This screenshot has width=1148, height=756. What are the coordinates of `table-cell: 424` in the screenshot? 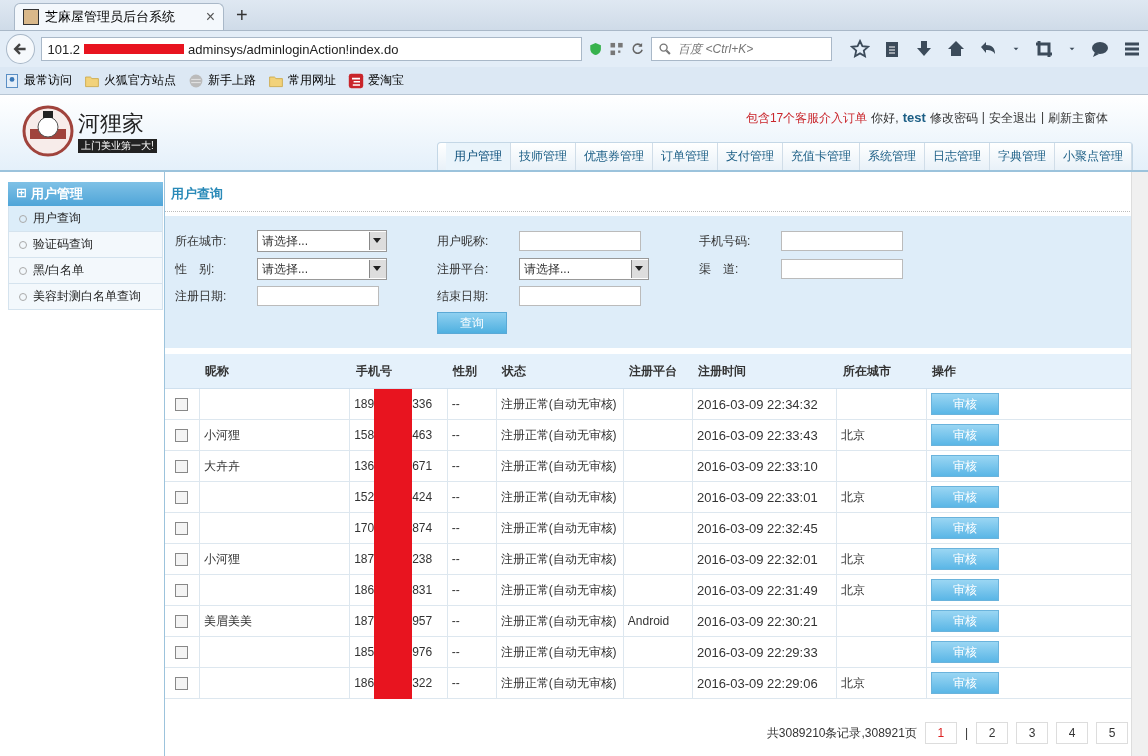 It's located at (422, 497).